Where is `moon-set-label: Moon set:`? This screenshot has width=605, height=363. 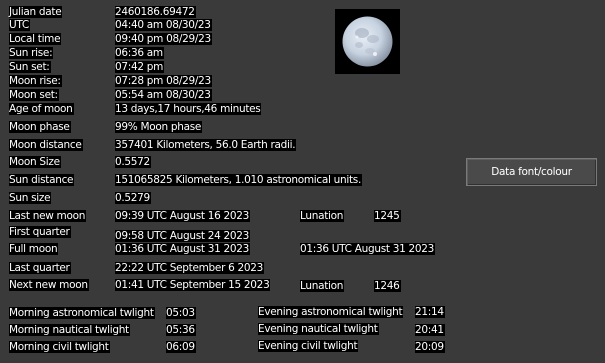 moon-set-label: Moon set: is located at coordinates (34, 95).